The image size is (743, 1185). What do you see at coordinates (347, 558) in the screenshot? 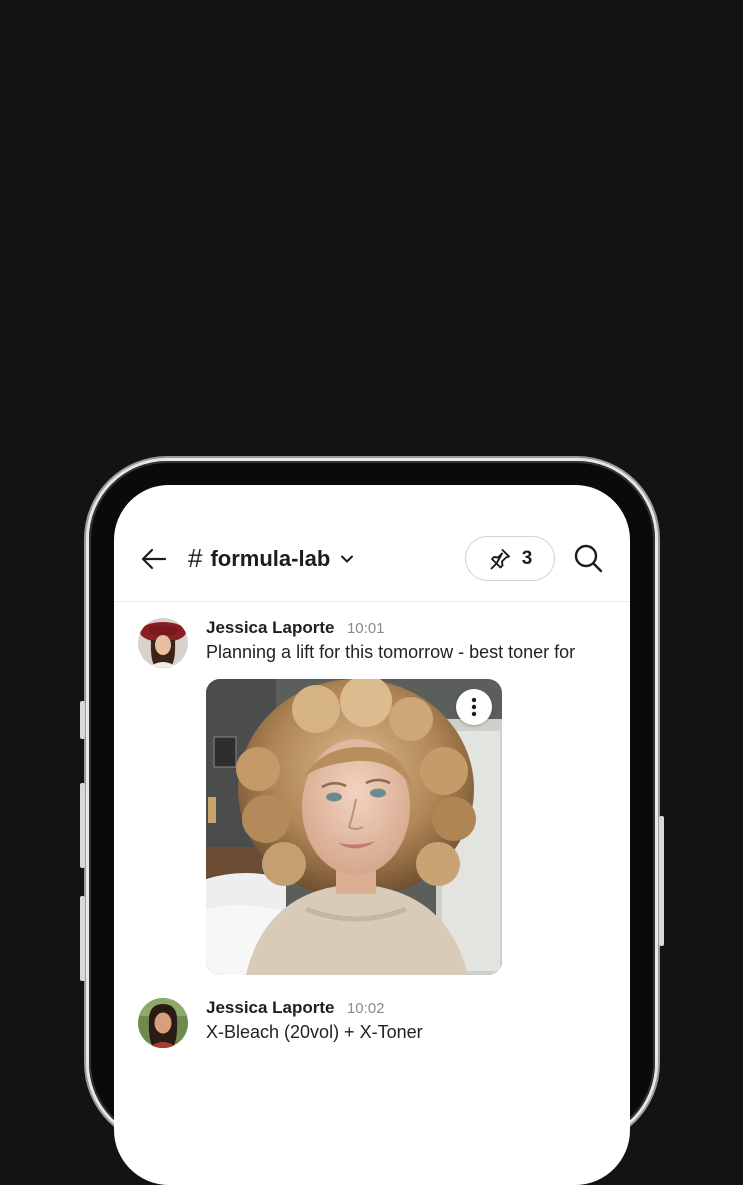
I see `chevron-down-icon` at bounding box center [347, 558].